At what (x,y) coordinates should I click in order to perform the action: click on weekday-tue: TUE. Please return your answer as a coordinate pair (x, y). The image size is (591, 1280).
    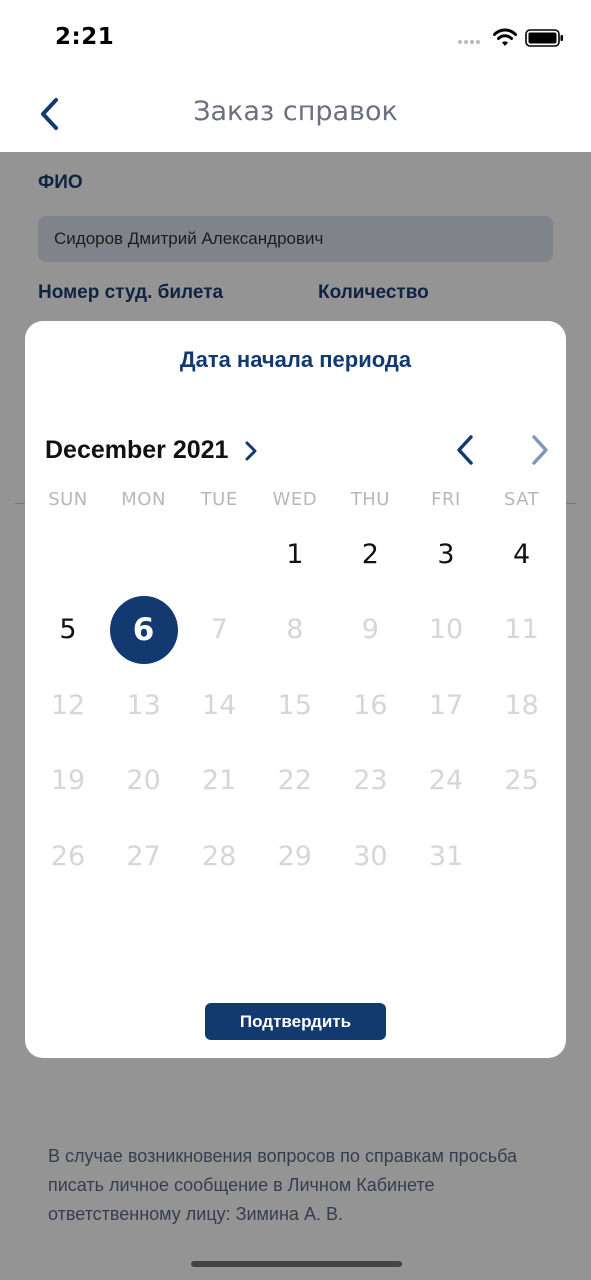
    Looking at the image, I should click on (219, 499).